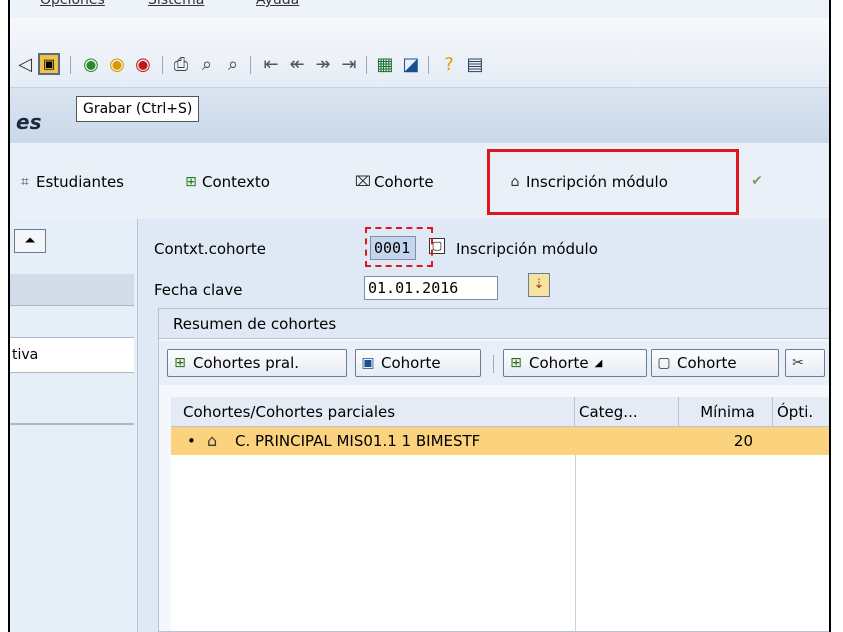  What do you see at coordinates (368, 363) in the screenshot?
I see `display-icon: ▣` at bounding box center [368, 363].